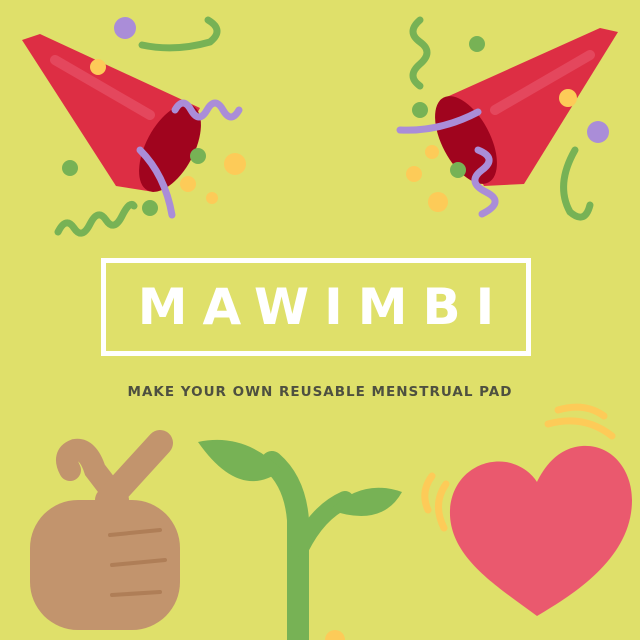  I want to click on logo-frame: MAWIMBI, so click(316, 307).